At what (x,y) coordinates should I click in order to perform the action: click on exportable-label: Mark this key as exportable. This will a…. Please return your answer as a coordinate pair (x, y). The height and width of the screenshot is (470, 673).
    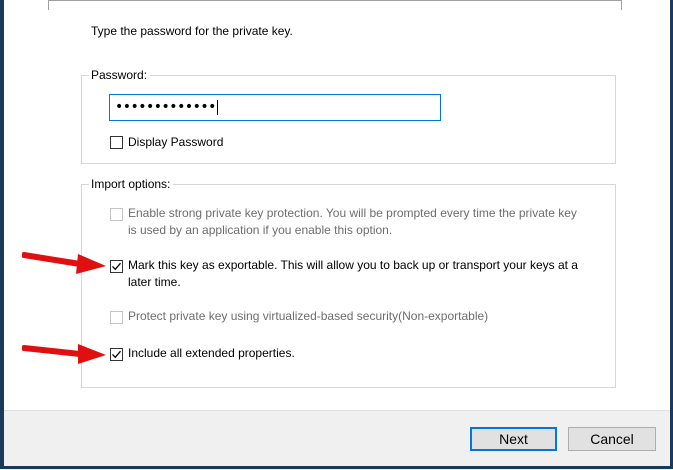
    Looking at the image, I should click on (363, 274).